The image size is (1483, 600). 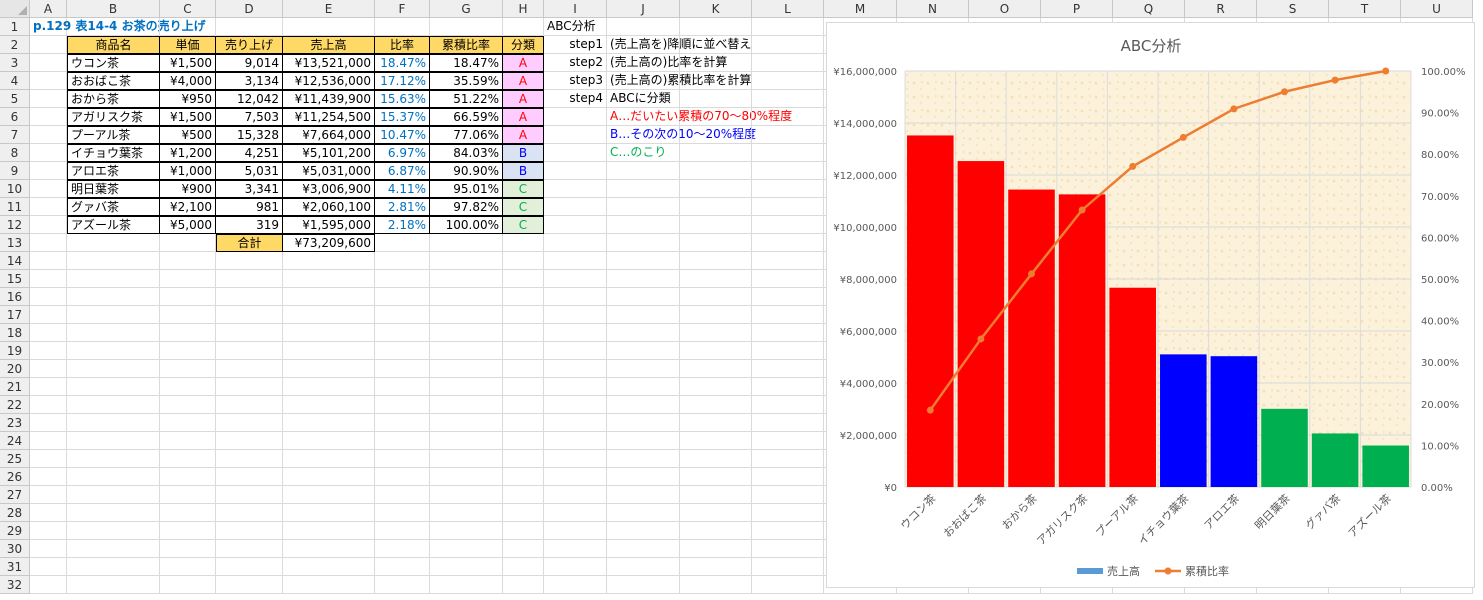 I want to click on row-header-22: 22, so click(x=15, y=405).